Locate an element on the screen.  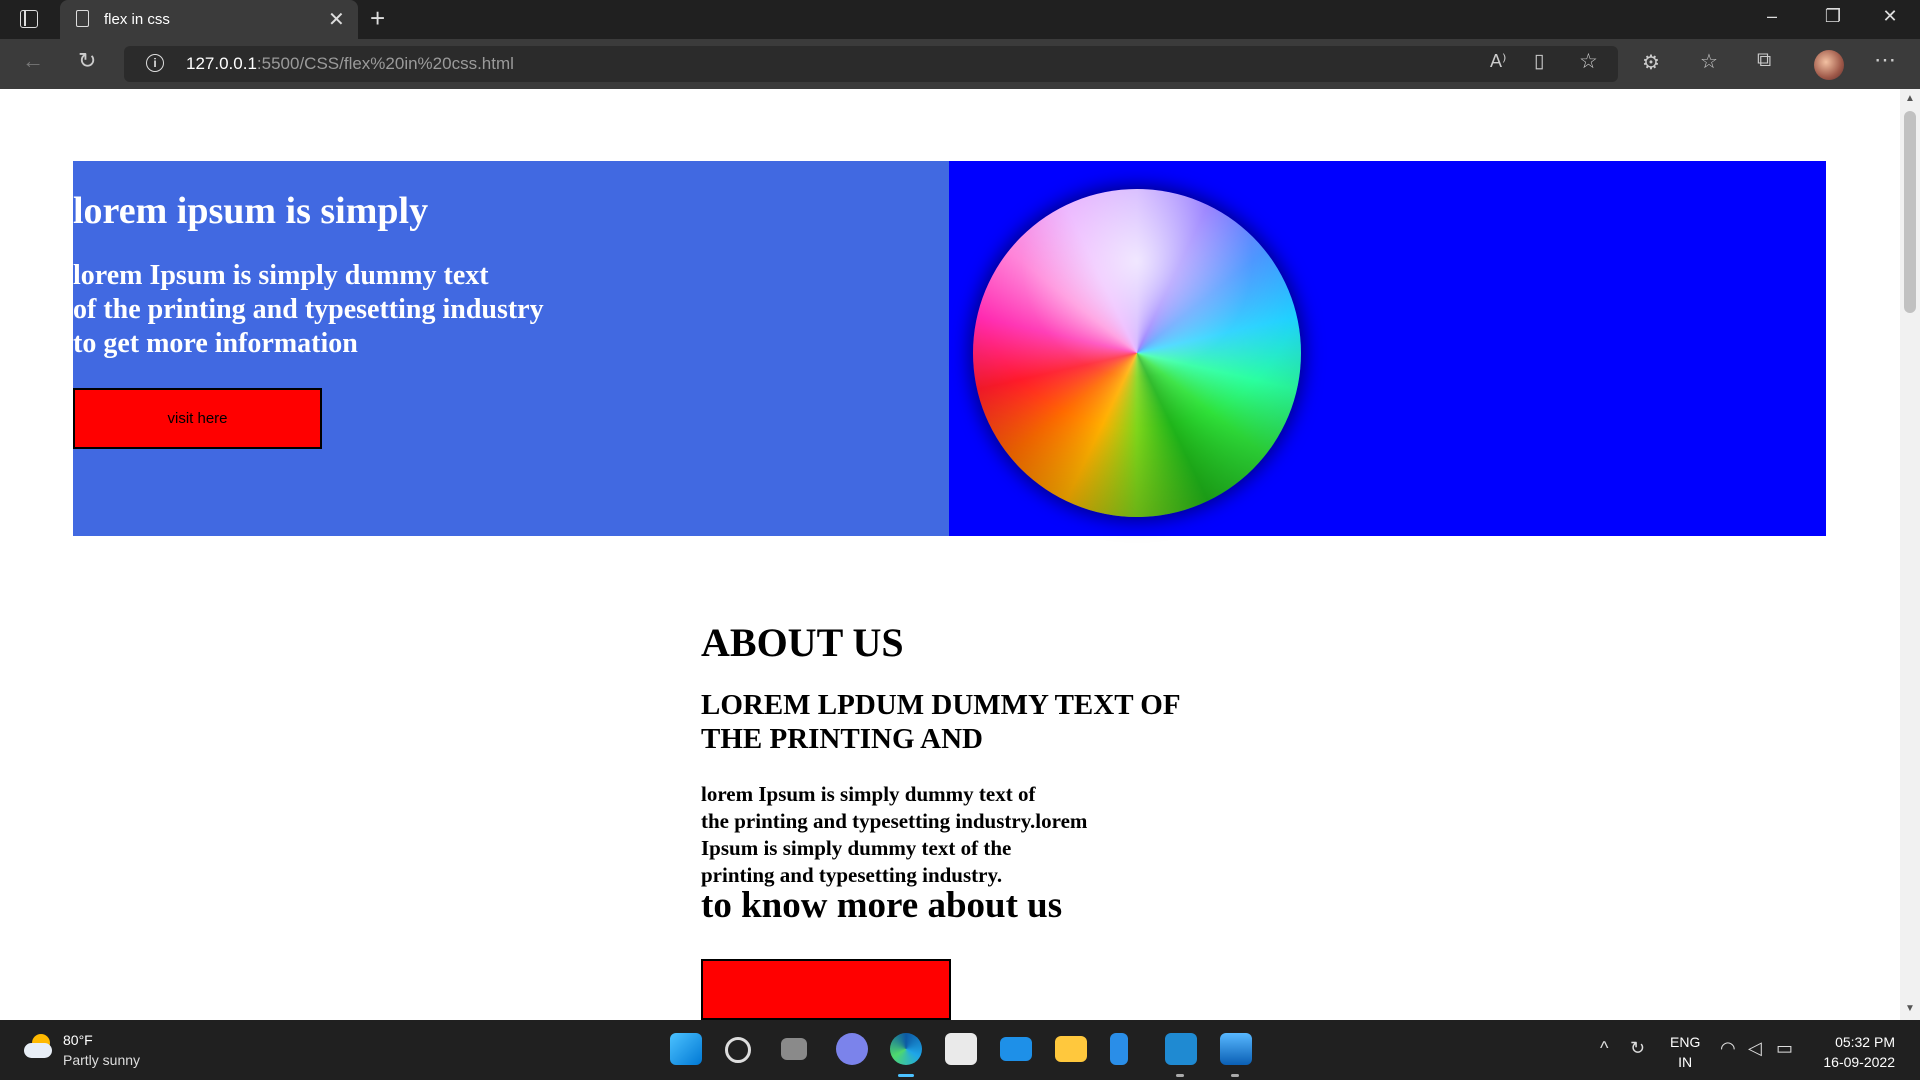
photos-indicator is located at coordinates (1235, 1075).